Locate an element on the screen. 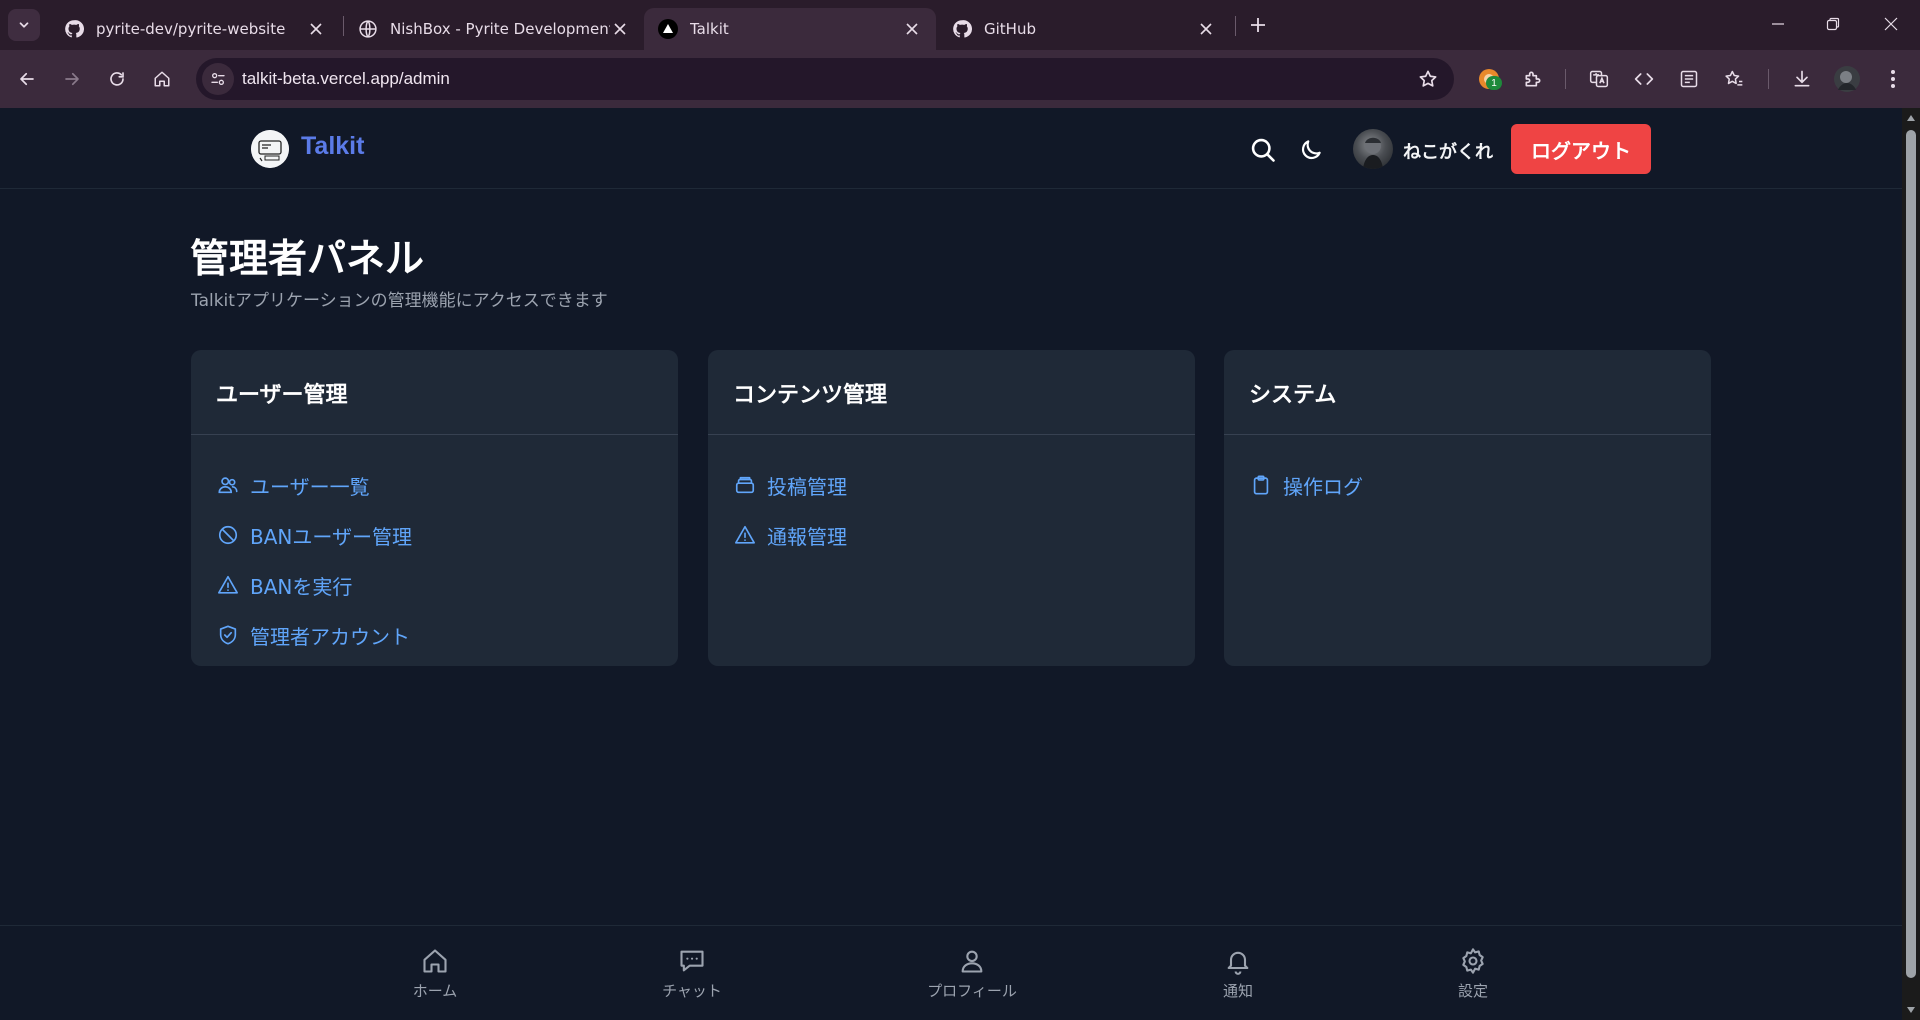 Image resolution: width=1920 pixels, height=1020 pixels. search-icon is located at coordinates (1263, 150).